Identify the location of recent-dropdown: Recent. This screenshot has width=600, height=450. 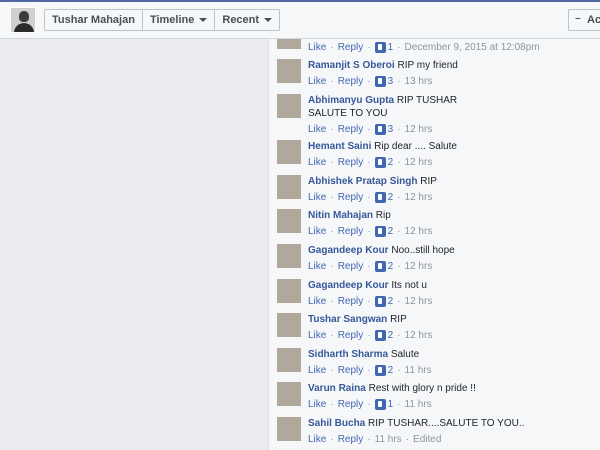
(247, 20).